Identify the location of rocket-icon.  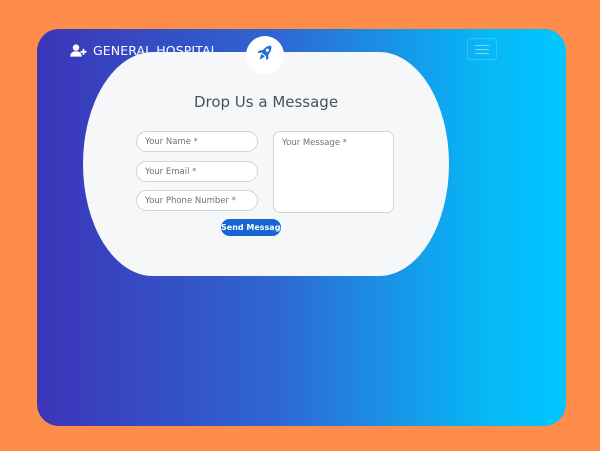
(265, 55).